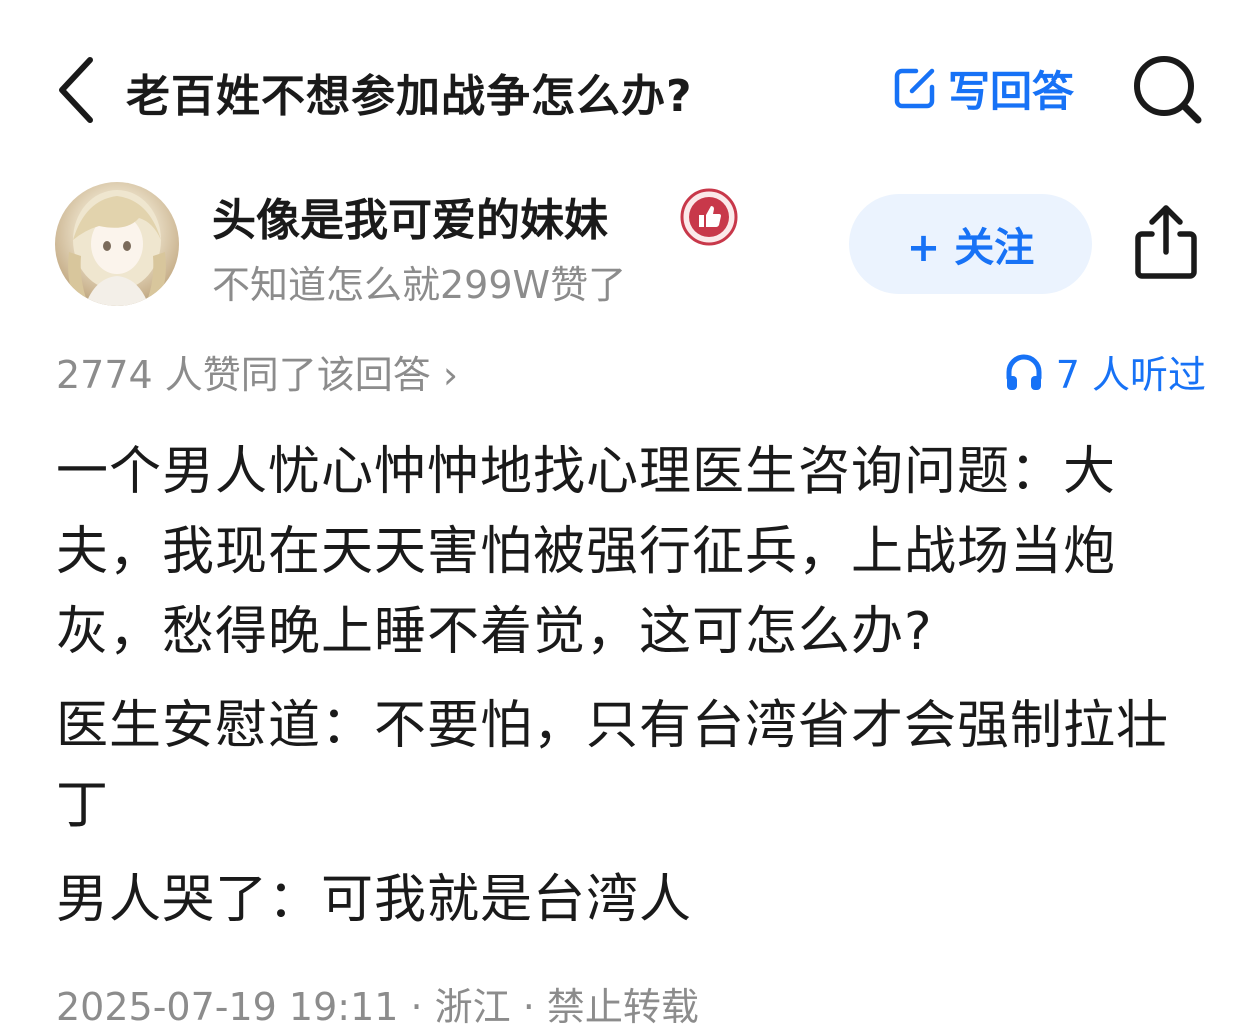  What do you see at coordinates (630, 245) in the screenshot?
I see `author-section: 头像是我可爱的妹妹 不知道怎么就299W赞了 + 关注` at bounding box center [630, 245].